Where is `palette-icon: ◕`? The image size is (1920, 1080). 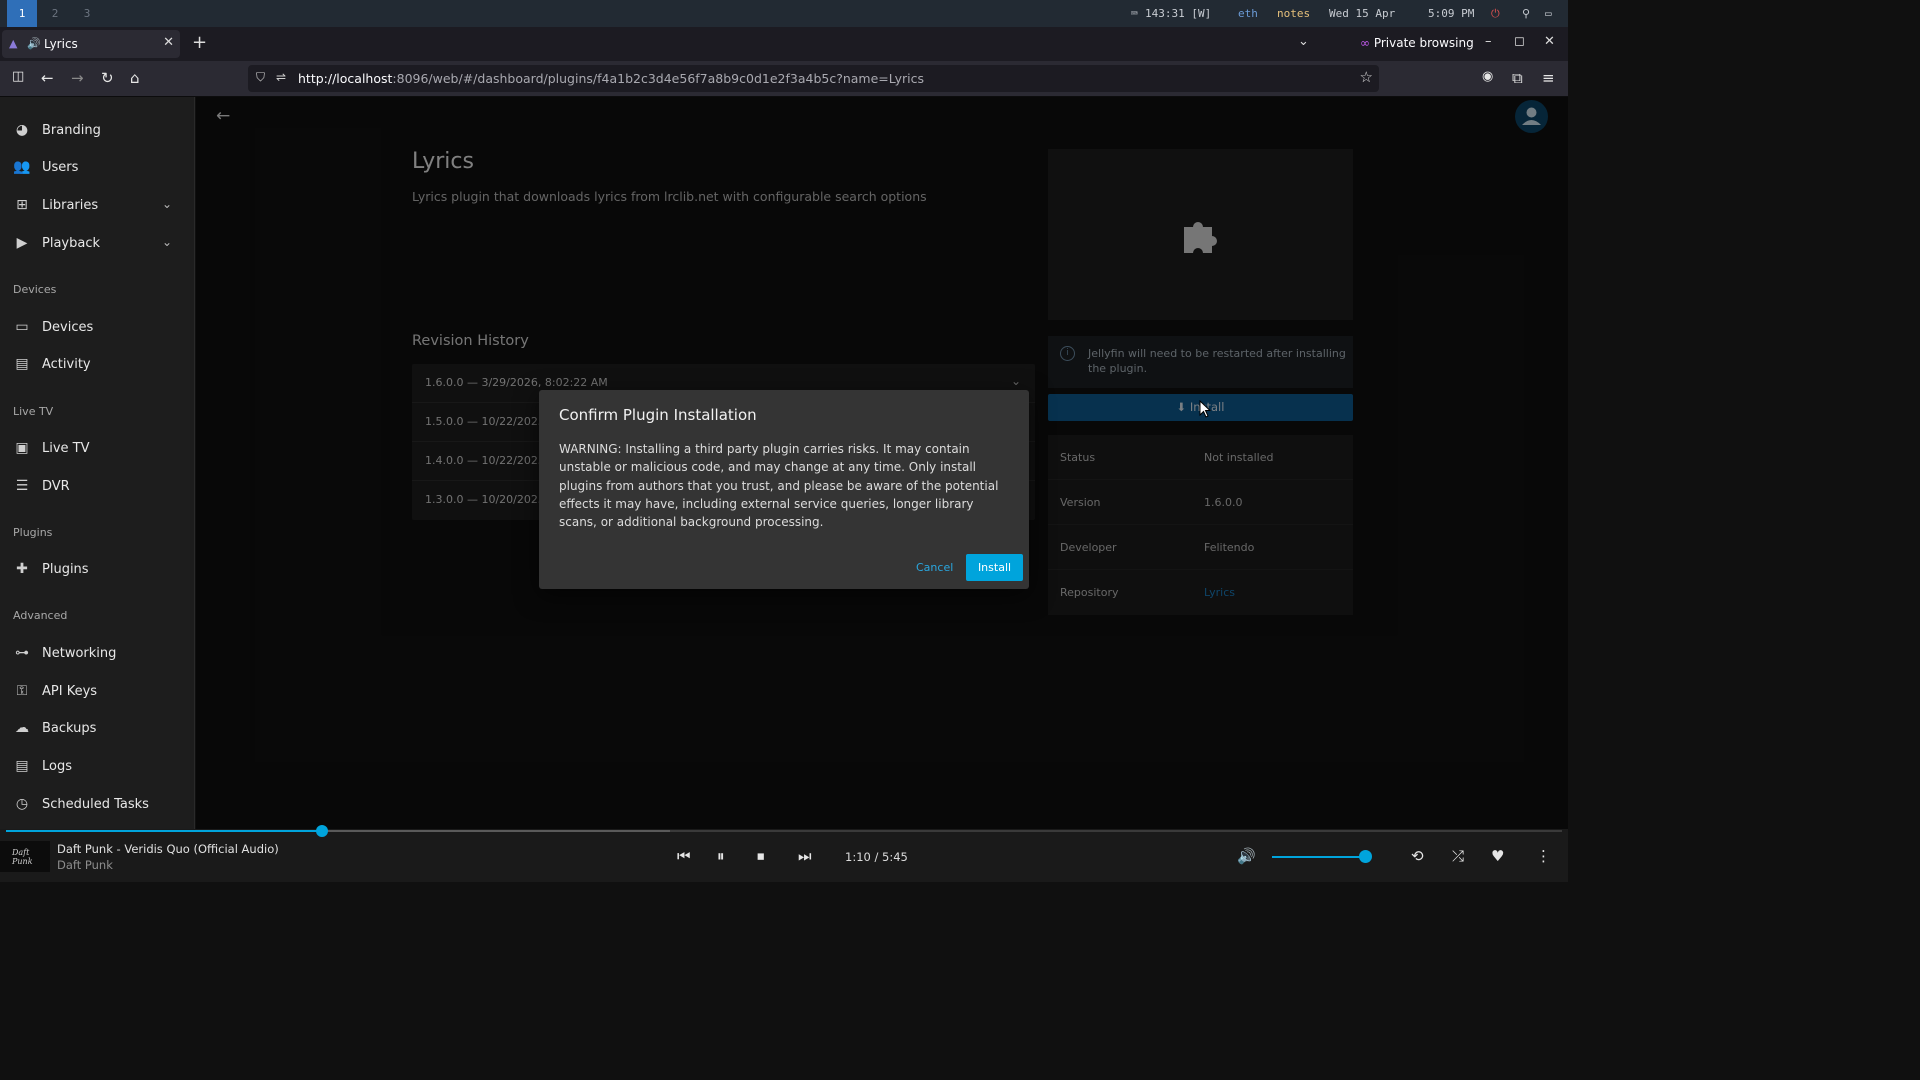
palette-icon: ◕ is located at coordinates (22, 130).